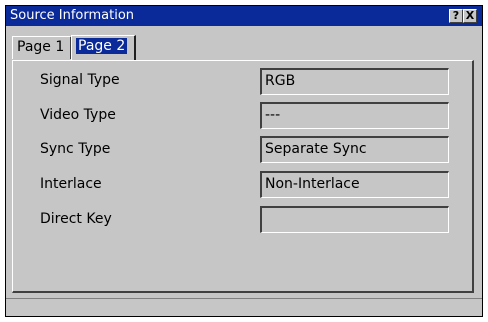  I want to click on signal-type-field: RGB, so click(354, 81).